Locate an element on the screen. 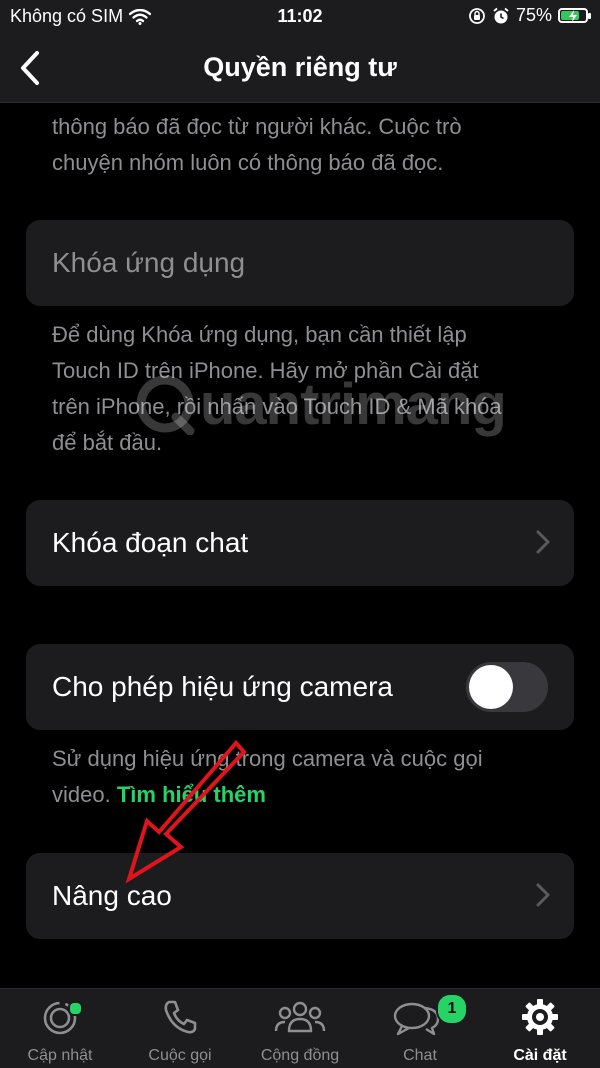 Image resolution: width=600 pixels, height=1068 pixels. updates-dot is located at coordinates (75, 1008).